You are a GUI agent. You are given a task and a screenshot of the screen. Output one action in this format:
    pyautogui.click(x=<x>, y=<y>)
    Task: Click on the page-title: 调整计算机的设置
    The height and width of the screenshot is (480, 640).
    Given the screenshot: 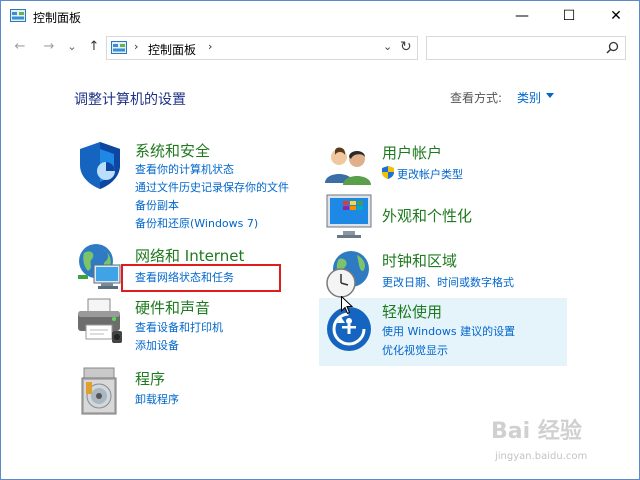 What is the action you would take?
    pyautogui.click(x=130, y=100)
    